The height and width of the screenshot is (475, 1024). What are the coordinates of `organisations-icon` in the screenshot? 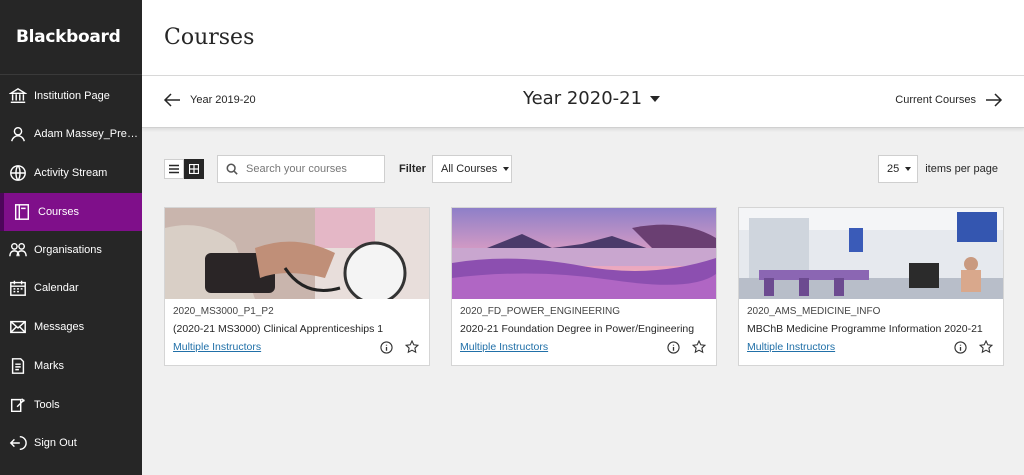 It's located at (18, 250).